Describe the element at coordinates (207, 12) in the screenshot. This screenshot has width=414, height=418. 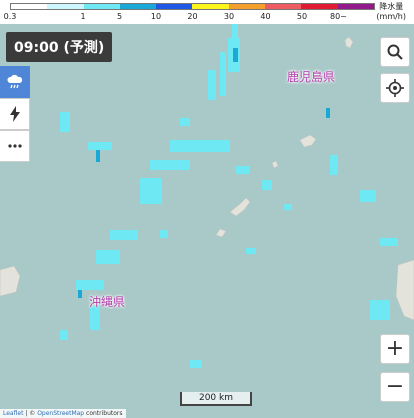
I see `precipitation-legend: 0.3 1 5 10 20 30 40 50 80~ 降水量 (mm/h)` at that location.